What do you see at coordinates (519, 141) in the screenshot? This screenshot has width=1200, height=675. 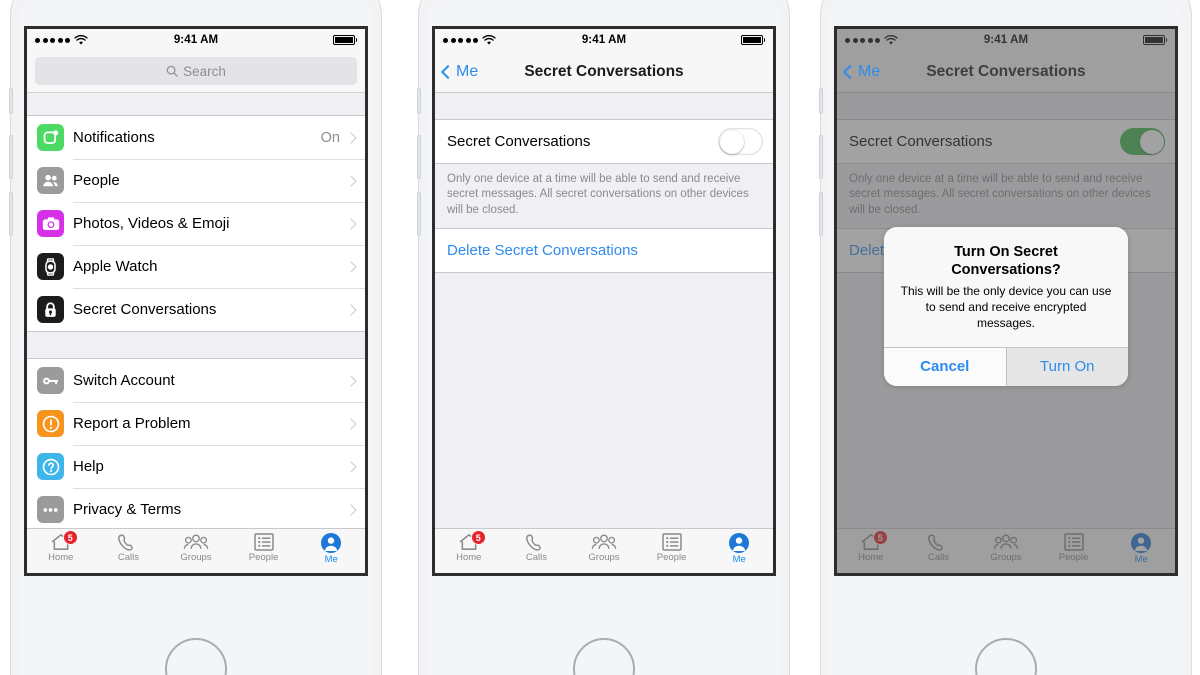 I see `row-label: Secret Conversations` at bounding box center [519, 141].